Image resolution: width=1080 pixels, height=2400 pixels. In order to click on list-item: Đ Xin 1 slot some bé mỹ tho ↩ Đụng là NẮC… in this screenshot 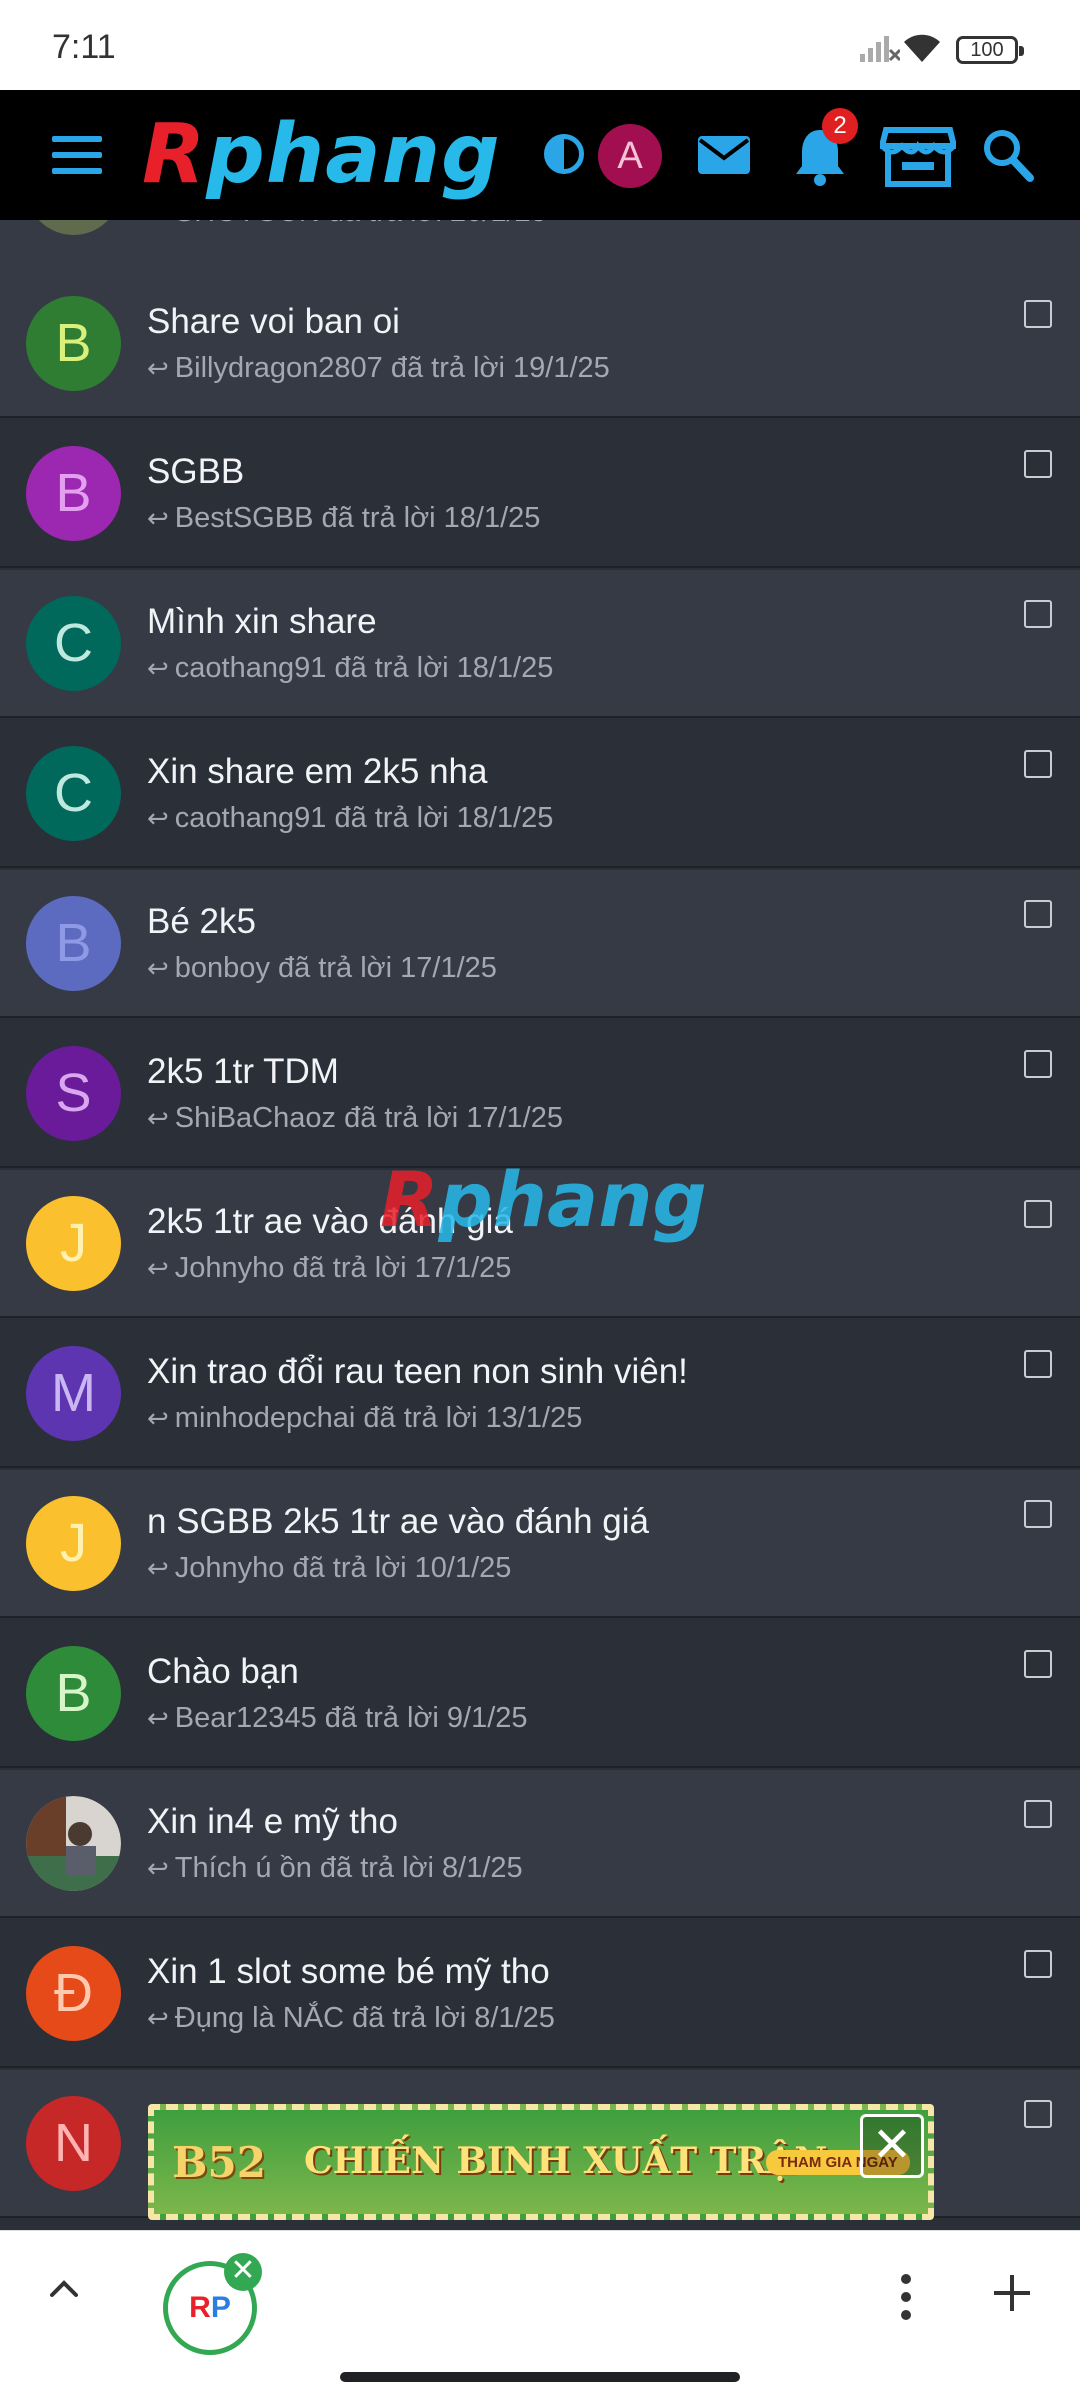, I will do `click(540, 1994)`.